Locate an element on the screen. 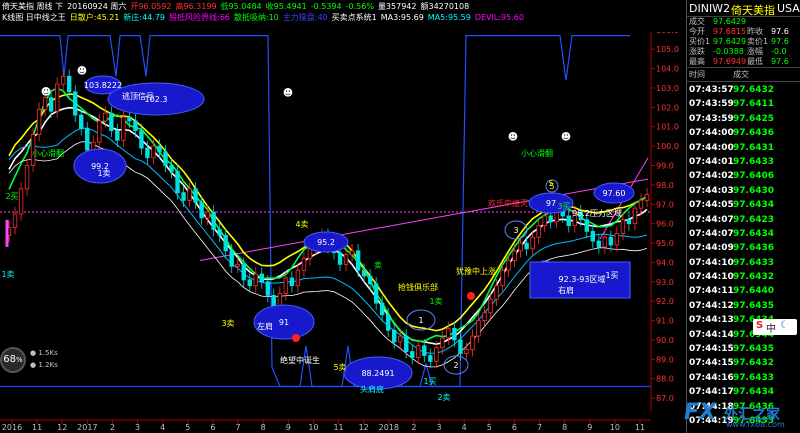 The image size is (800, 433). quote-row: 最高 97.6949 最低 97.6 is located at coordinates (744, 62).